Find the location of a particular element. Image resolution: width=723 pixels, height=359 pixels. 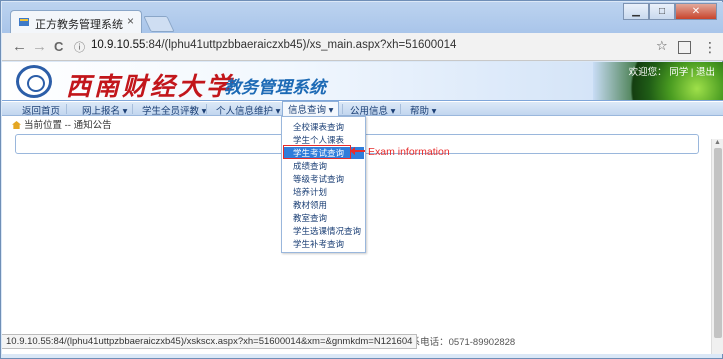

app-favicon-icon is located at coordinates (24, 22).